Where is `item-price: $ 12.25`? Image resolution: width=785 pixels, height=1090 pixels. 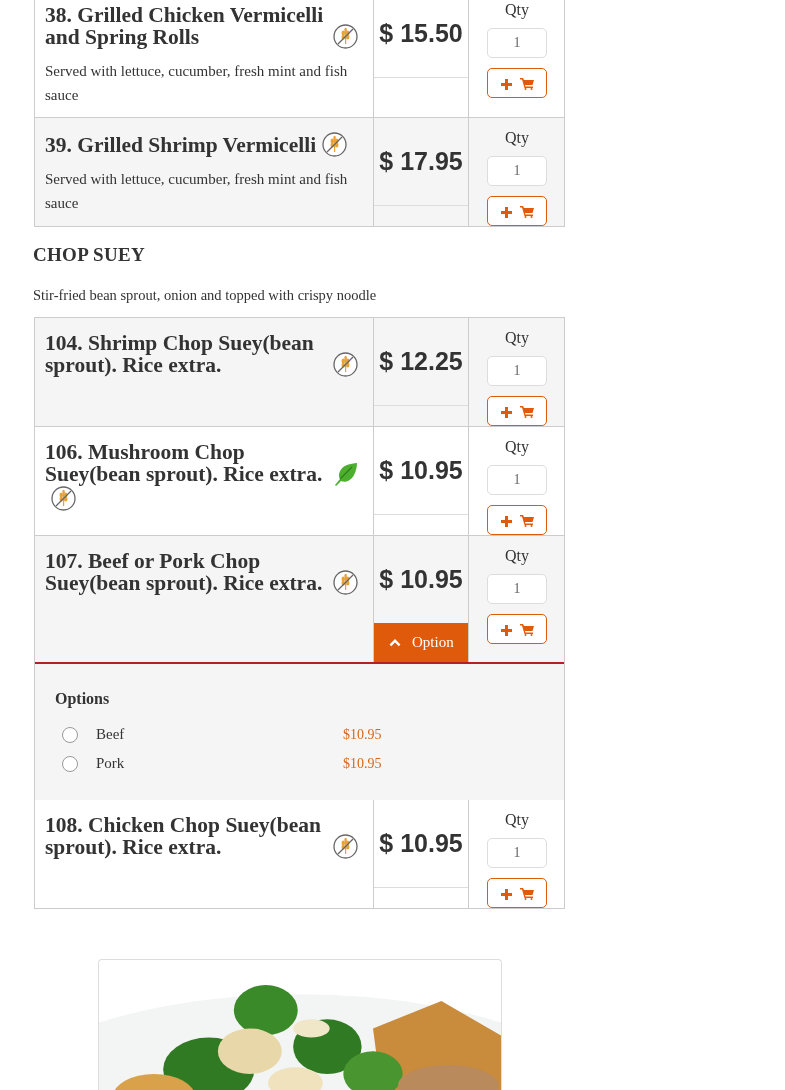
item-price: $ 12.25 is located at coordinates (421, 361).